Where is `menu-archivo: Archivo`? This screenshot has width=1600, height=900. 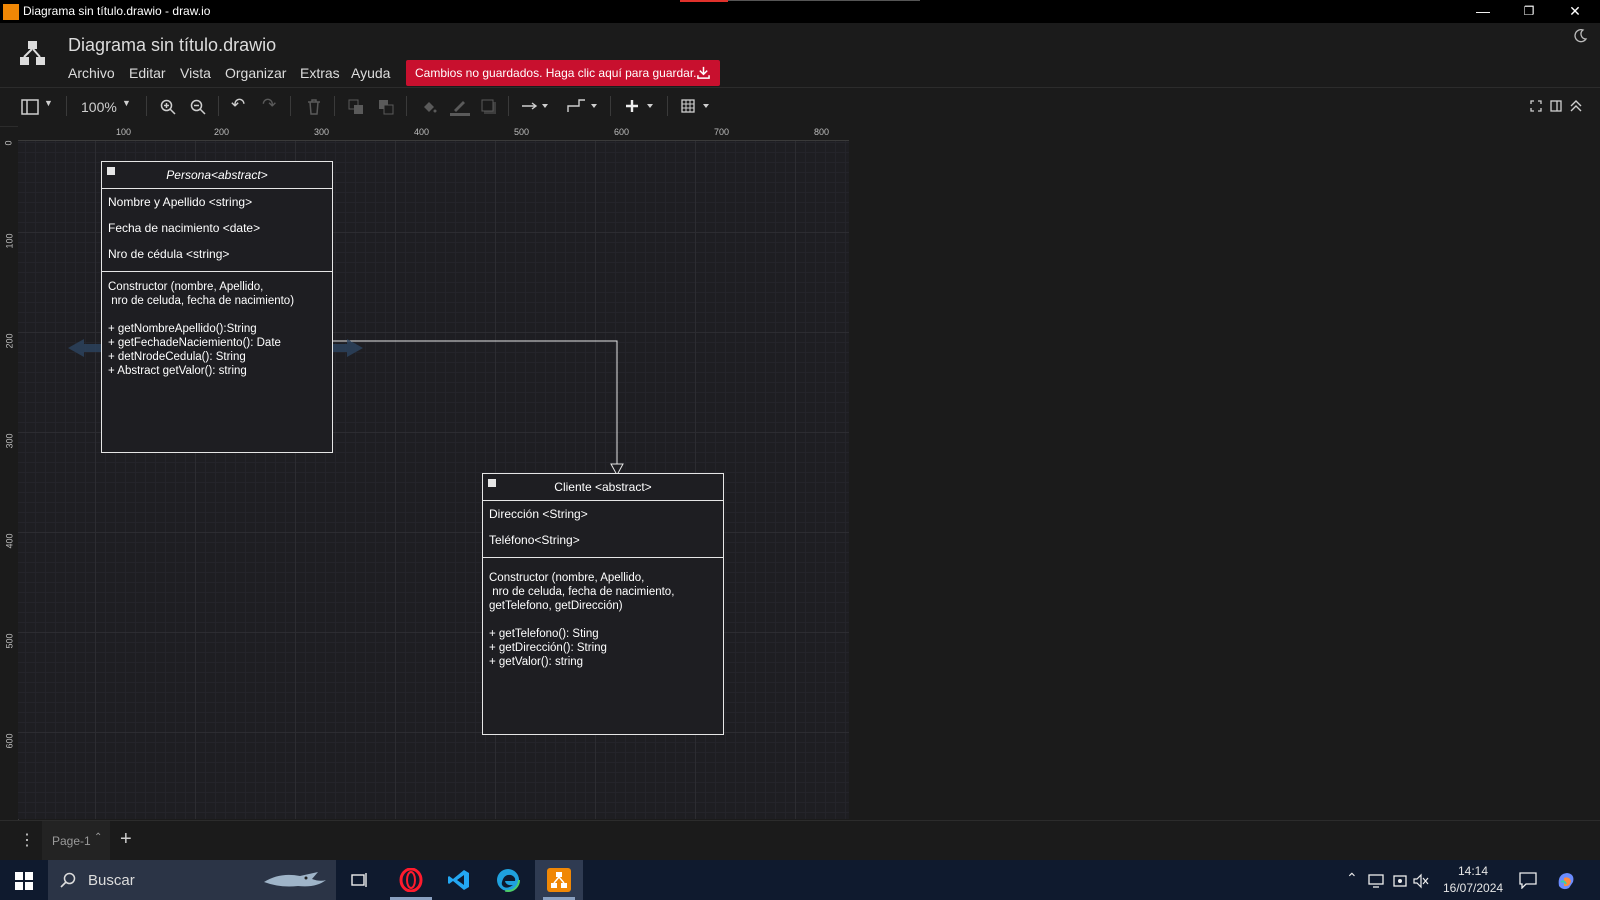 menu-archivo: Archivo is located at coordinates (91, 73).